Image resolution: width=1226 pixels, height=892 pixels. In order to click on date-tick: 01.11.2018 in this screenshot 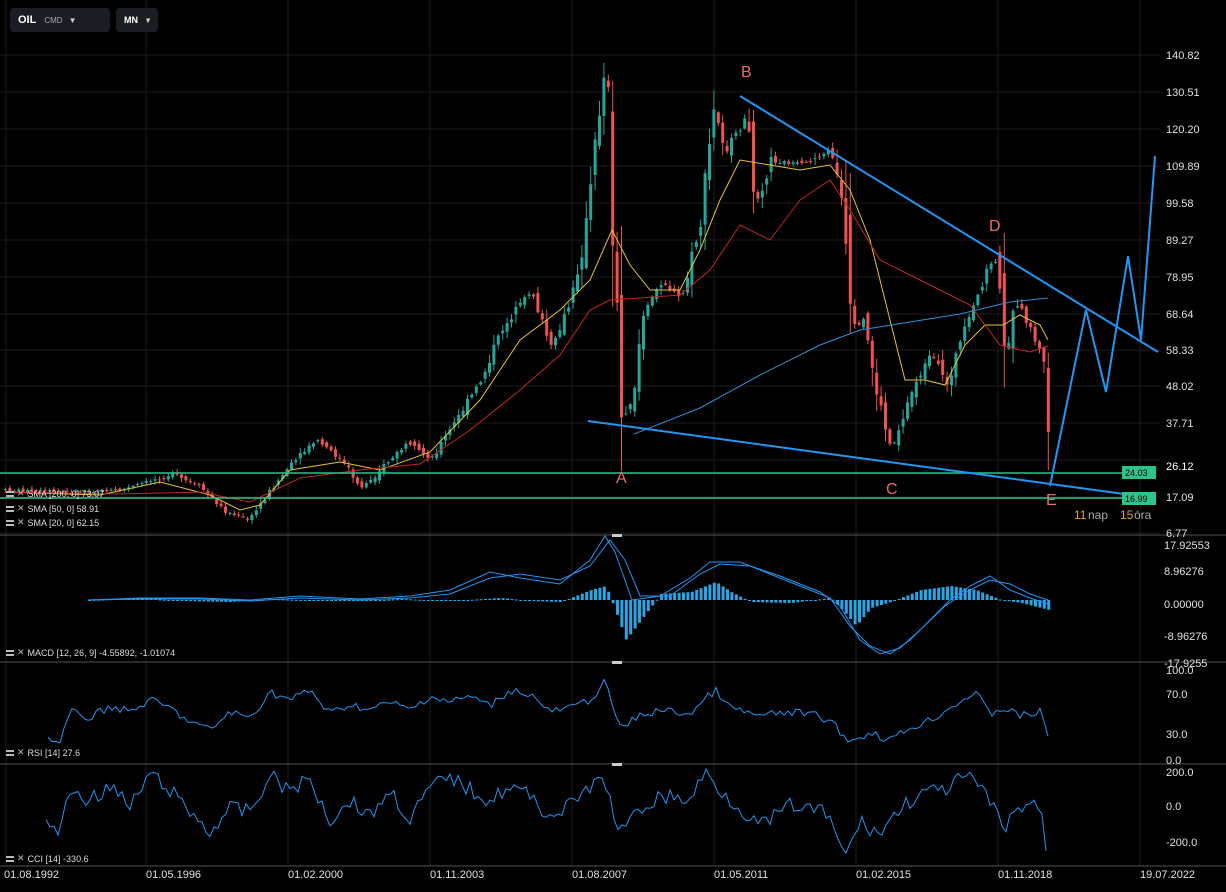, I will do `click(1025, 875)`.